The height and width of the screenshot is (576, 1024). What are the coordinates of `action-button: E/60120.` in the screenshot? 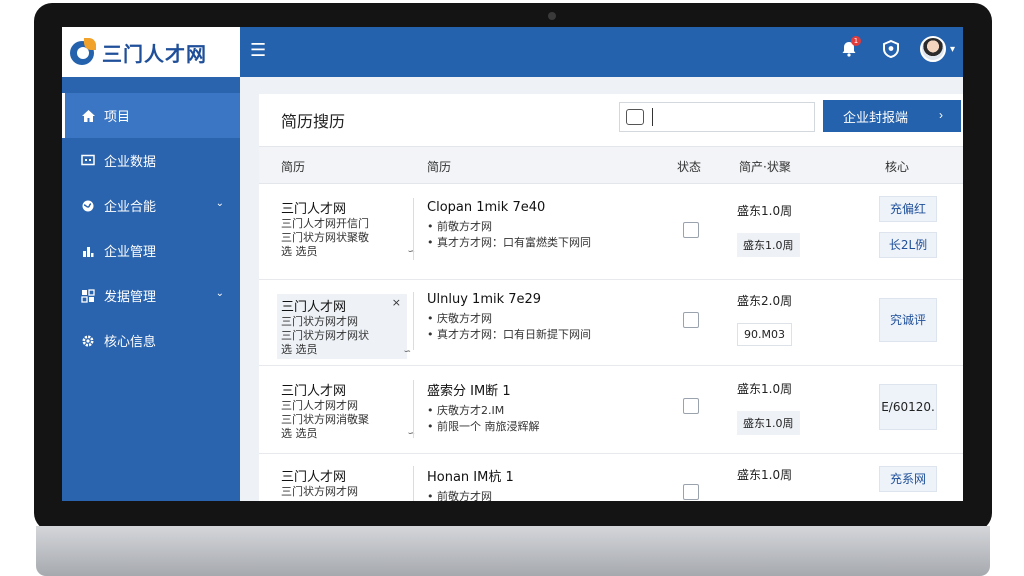 It's located at (908, 407).